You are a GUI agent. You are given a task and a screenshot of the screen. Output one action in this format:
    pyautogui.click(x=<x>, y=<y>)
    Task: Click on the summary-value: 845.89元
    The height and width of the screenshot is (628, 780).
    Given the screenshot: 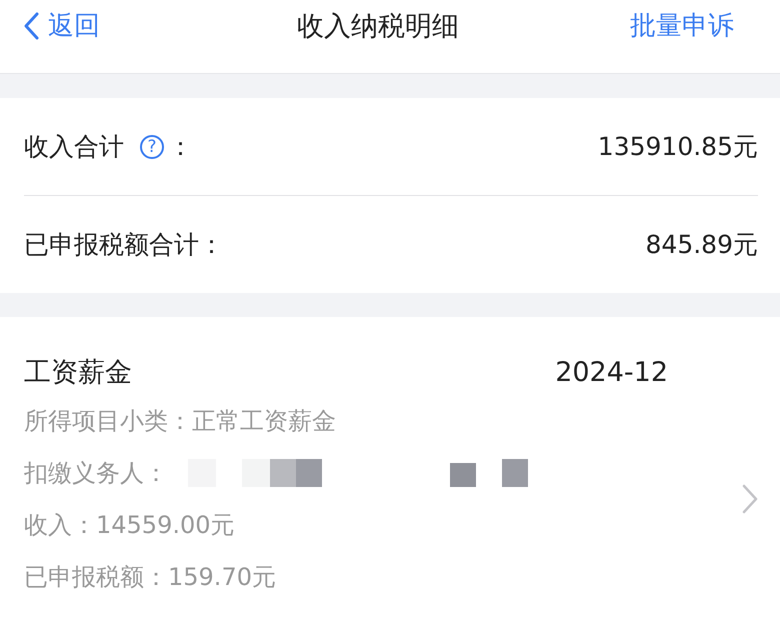 What is the action you would take?
    pyautogui.click(x=702, y=245)
    